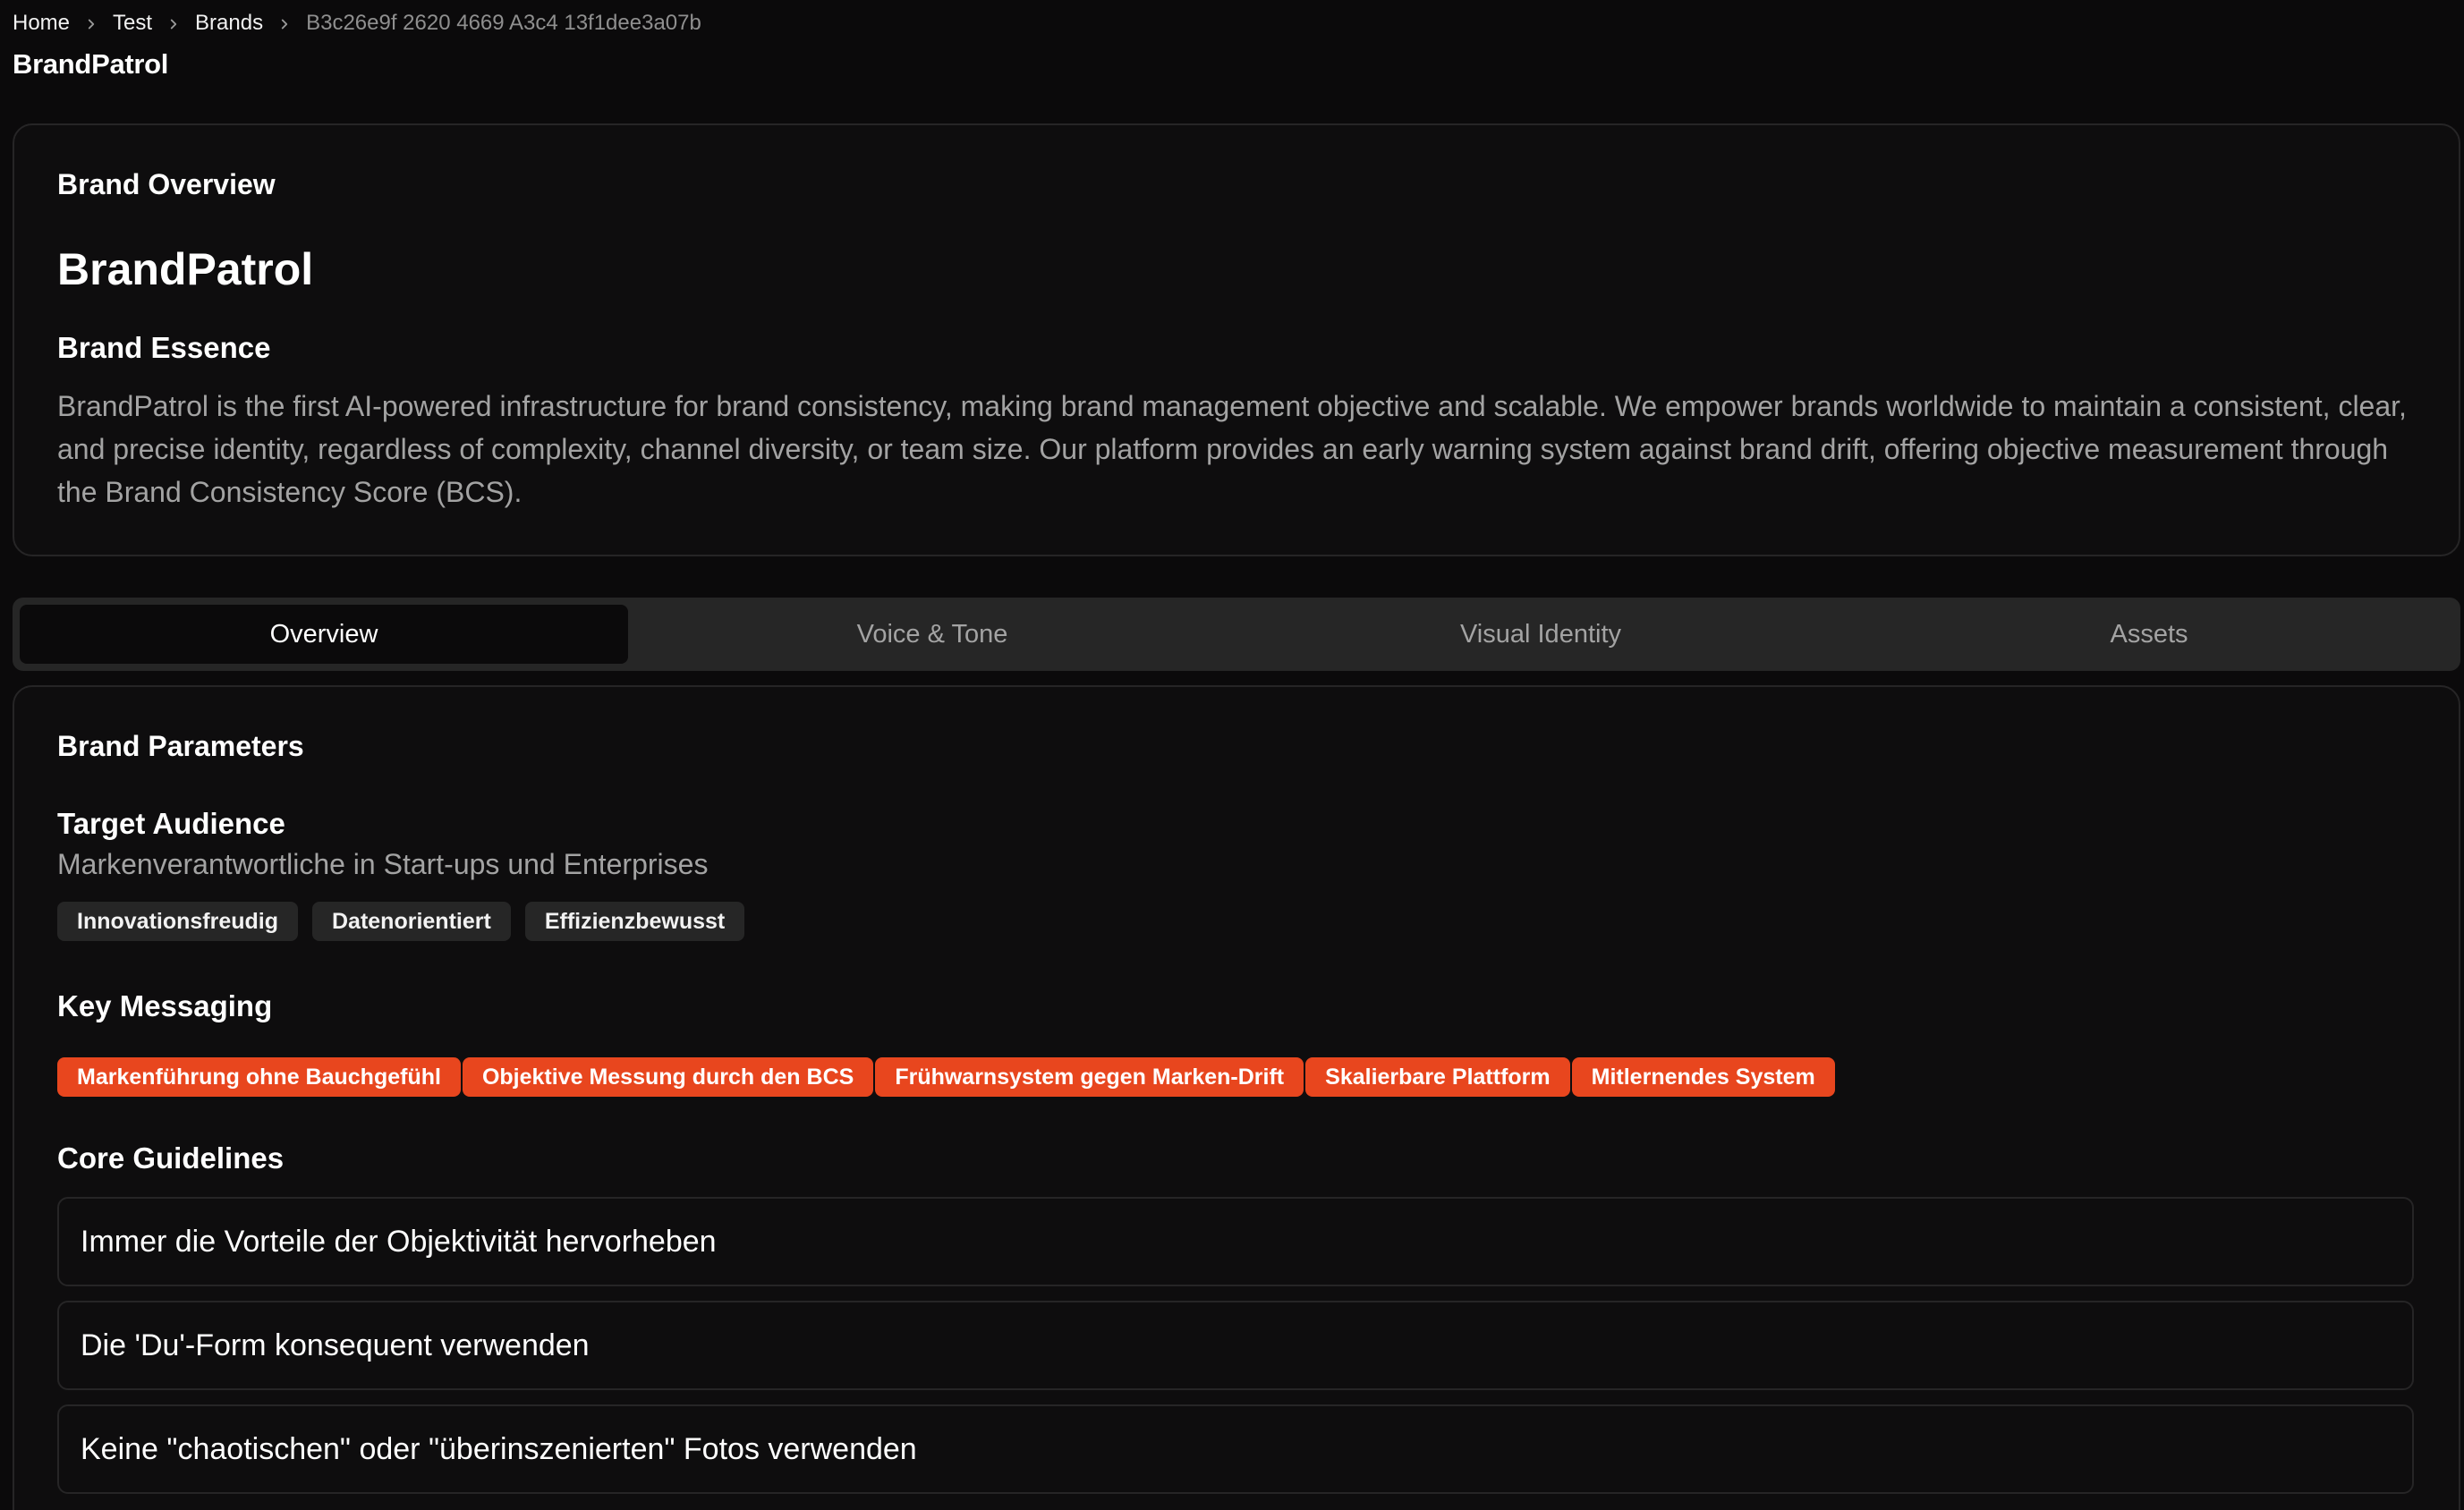 This screenshot has width=2464, height=1510. Describe the element at coordinates (178, 921) in the screenshot. I see `audience-trait-badge: Innovationsfreudig` at that location.